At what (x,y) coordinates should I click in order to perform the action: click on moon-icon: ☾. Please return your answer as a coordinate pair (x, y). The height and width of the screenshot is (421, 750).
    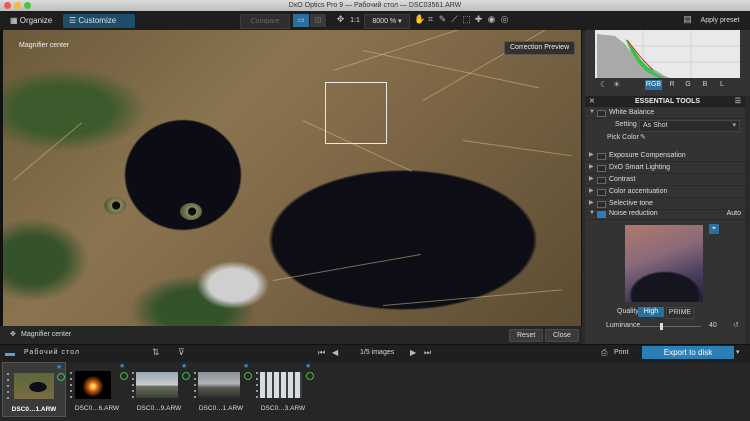
    Looking at the image, I should click on (603, 84).